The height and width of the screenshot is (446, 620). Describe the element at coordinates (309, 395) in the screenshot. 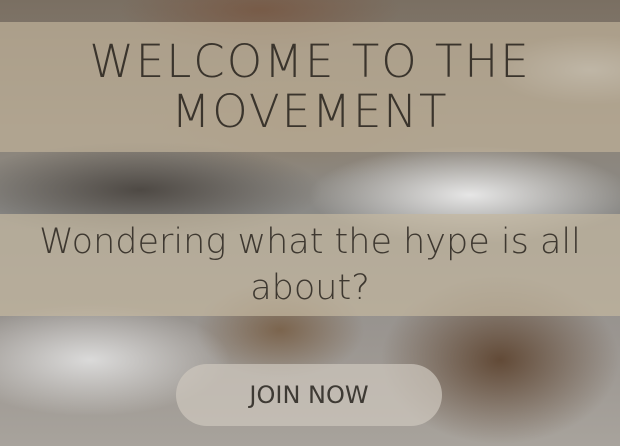

I see `join-now-button: JOIN NOW` at that location.